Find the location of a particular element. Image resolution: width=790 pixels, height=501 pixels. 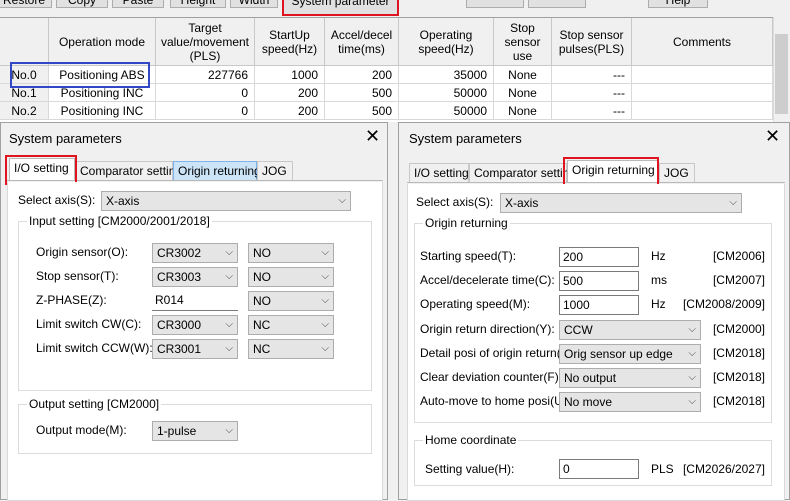

tab-origin-returning: Origin returning is located at coordinates (217, 170).